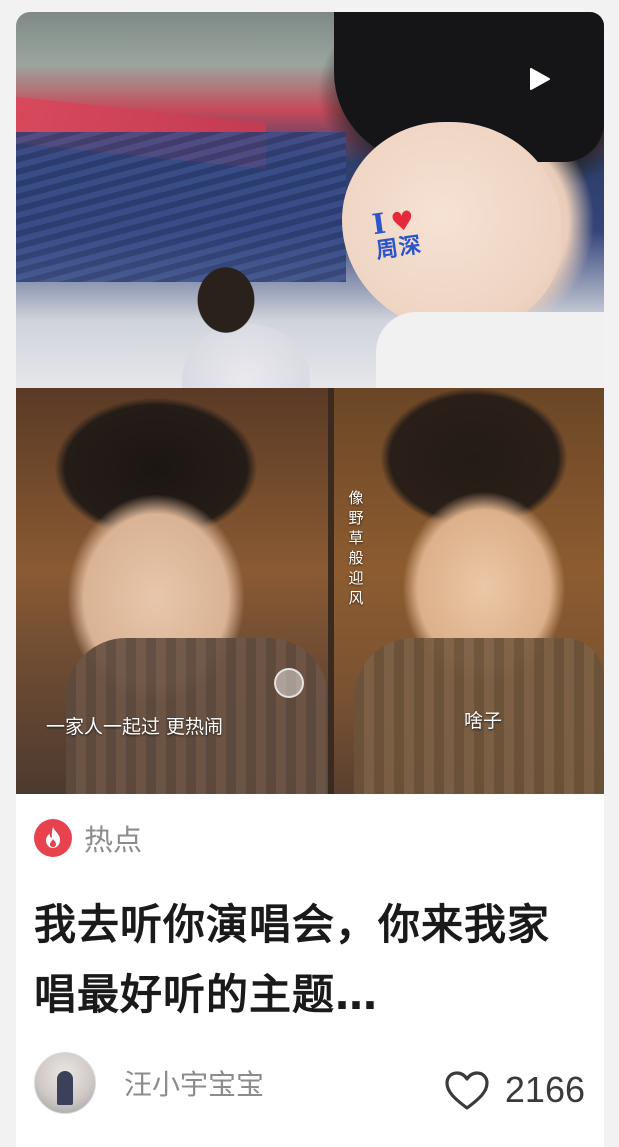  What do you see at coordinates (65, 1083) in the screenshot?
I see `avatar` at bounding box center [65, 1083].